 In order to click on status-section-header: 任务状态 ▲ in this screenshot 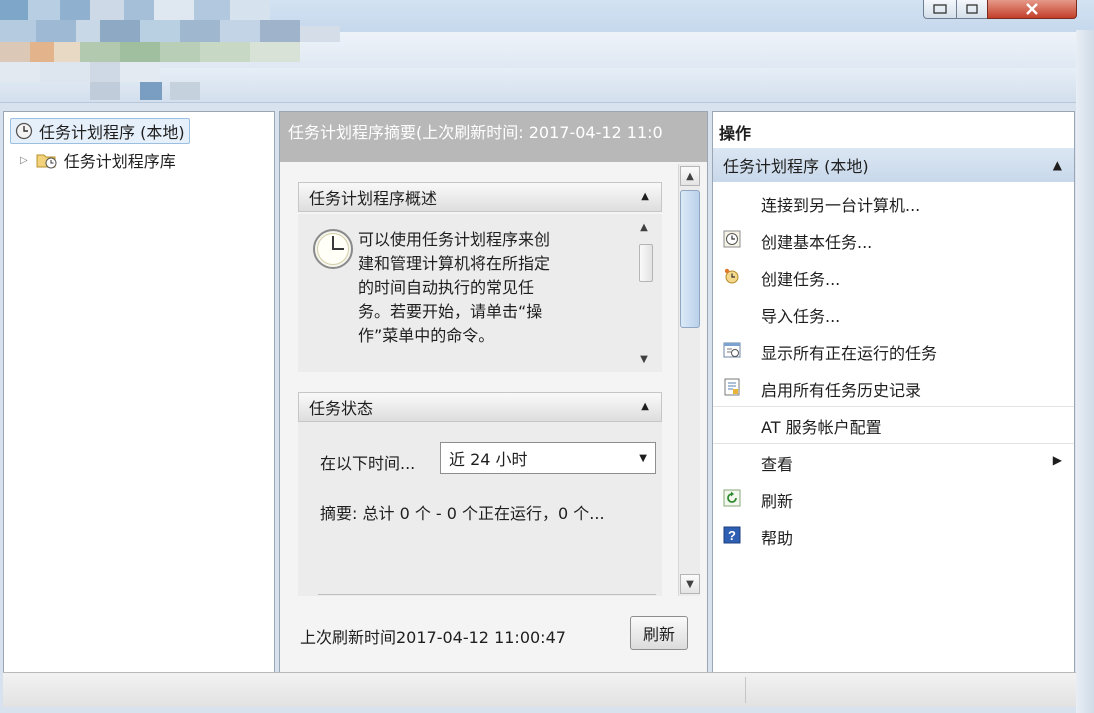, I will do `click(480, 407)`.